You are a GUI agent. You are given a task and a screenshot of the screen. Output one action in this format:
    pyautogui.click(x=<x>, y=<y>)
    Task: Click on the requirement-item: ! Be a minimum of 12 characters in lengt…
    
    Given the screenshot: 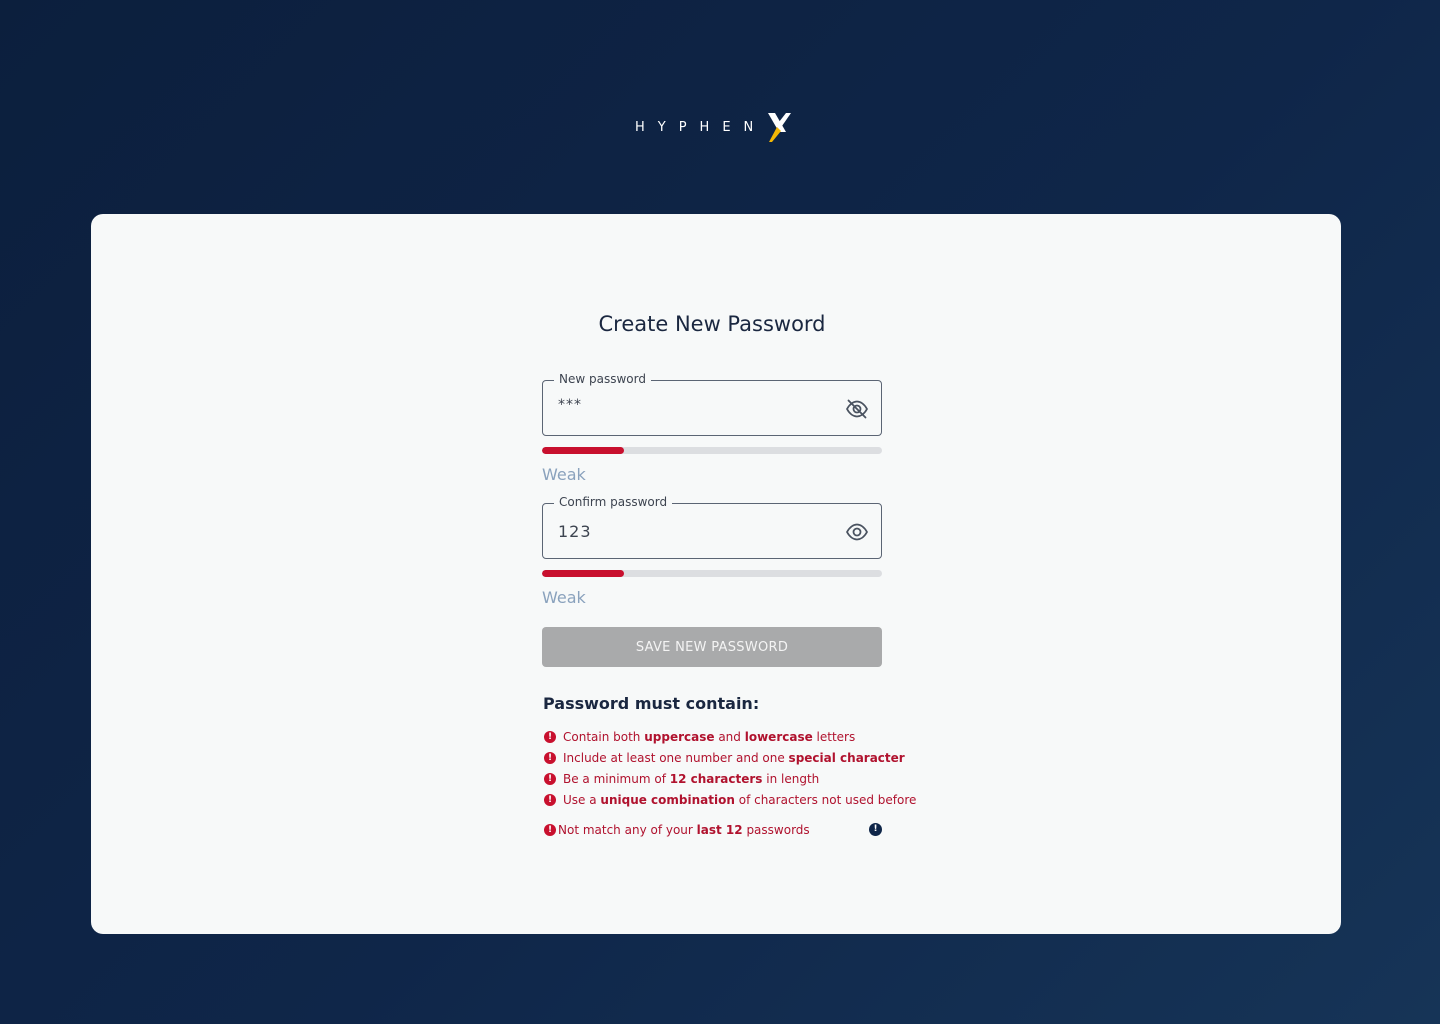 What is the action you would take?
    pyautogui.click(x=714, y=778)
    